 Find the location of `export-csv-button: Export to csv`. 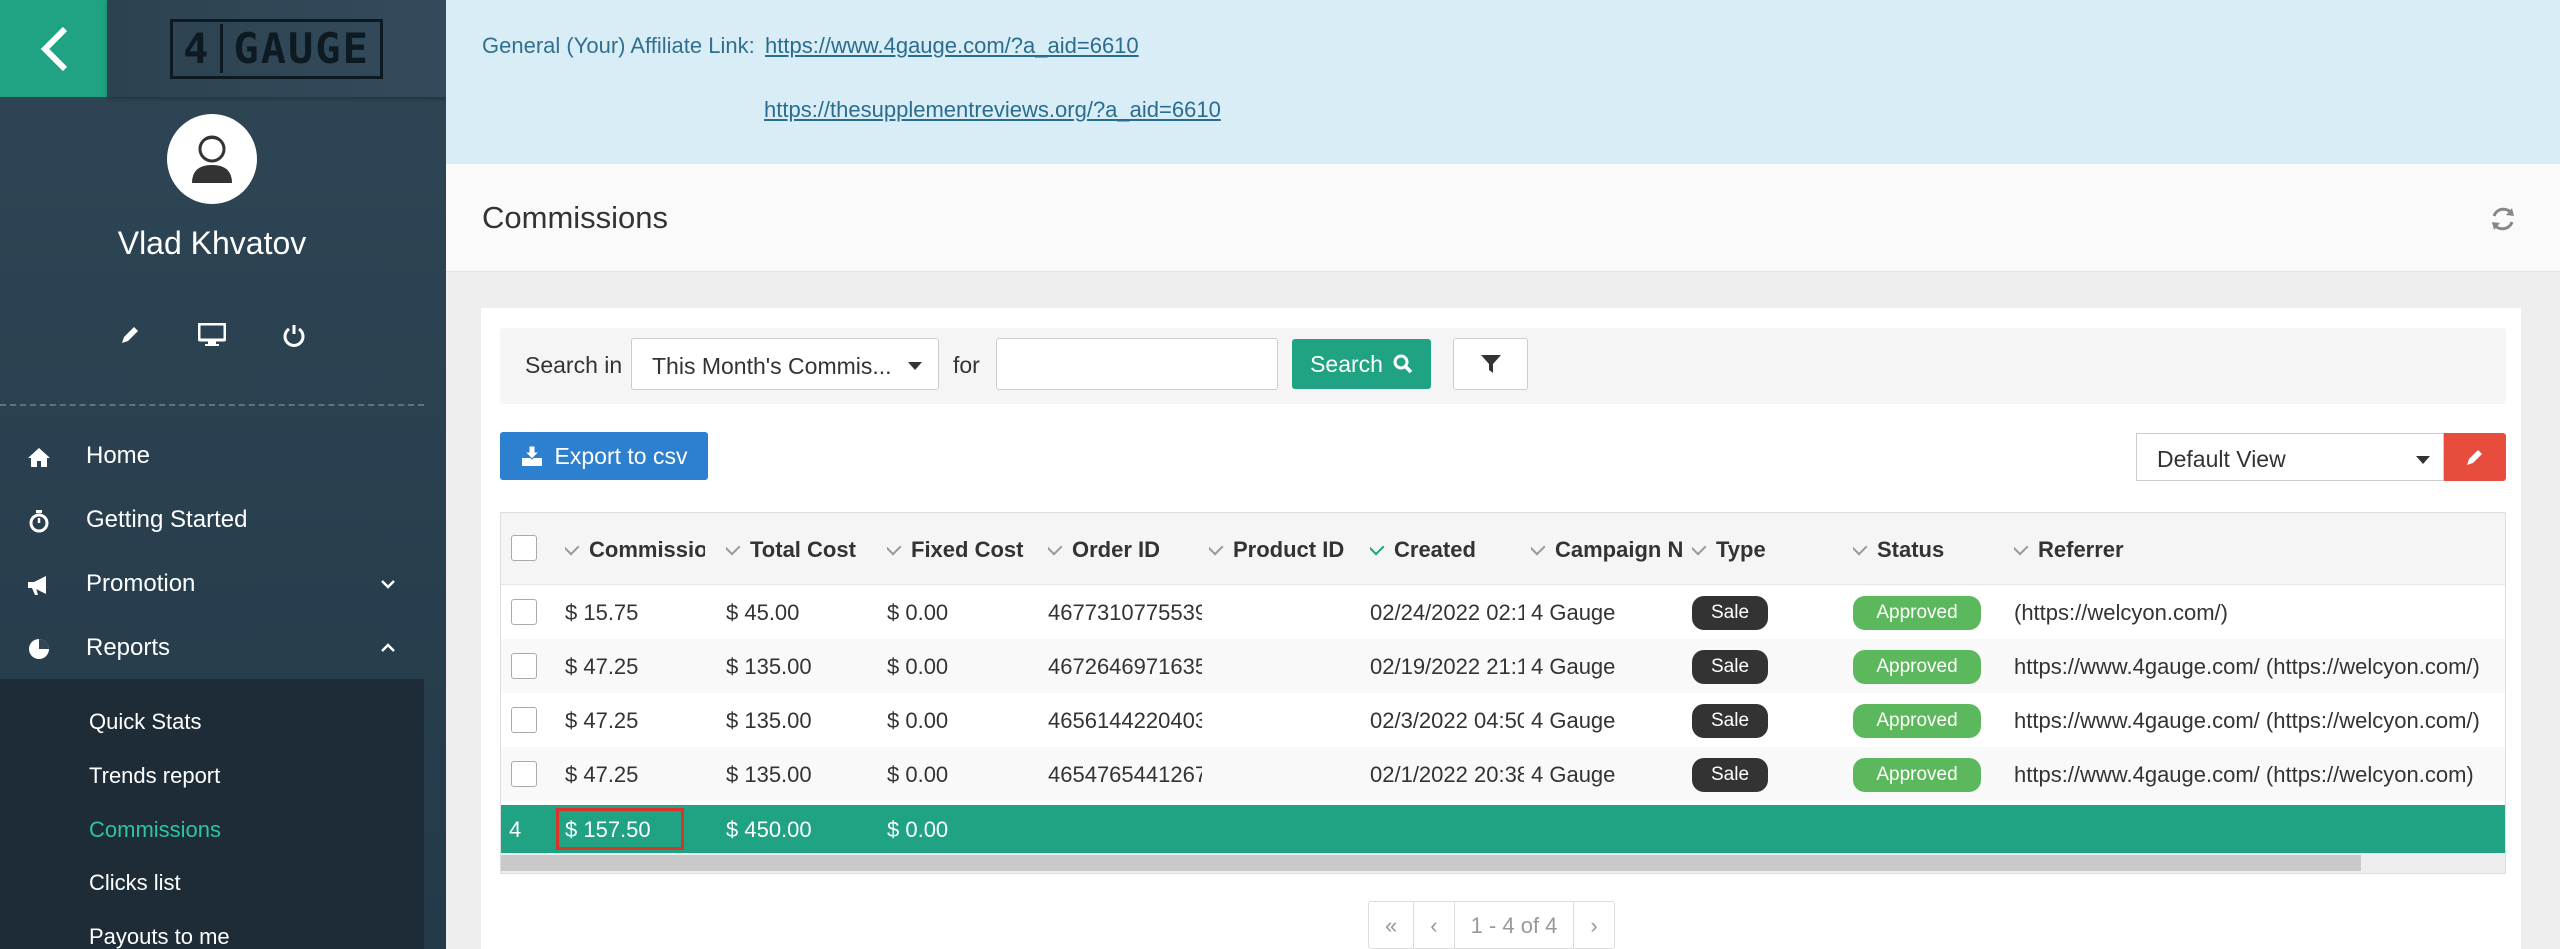

export-csv-button: Export to csv is located at coordinates (604, 456).